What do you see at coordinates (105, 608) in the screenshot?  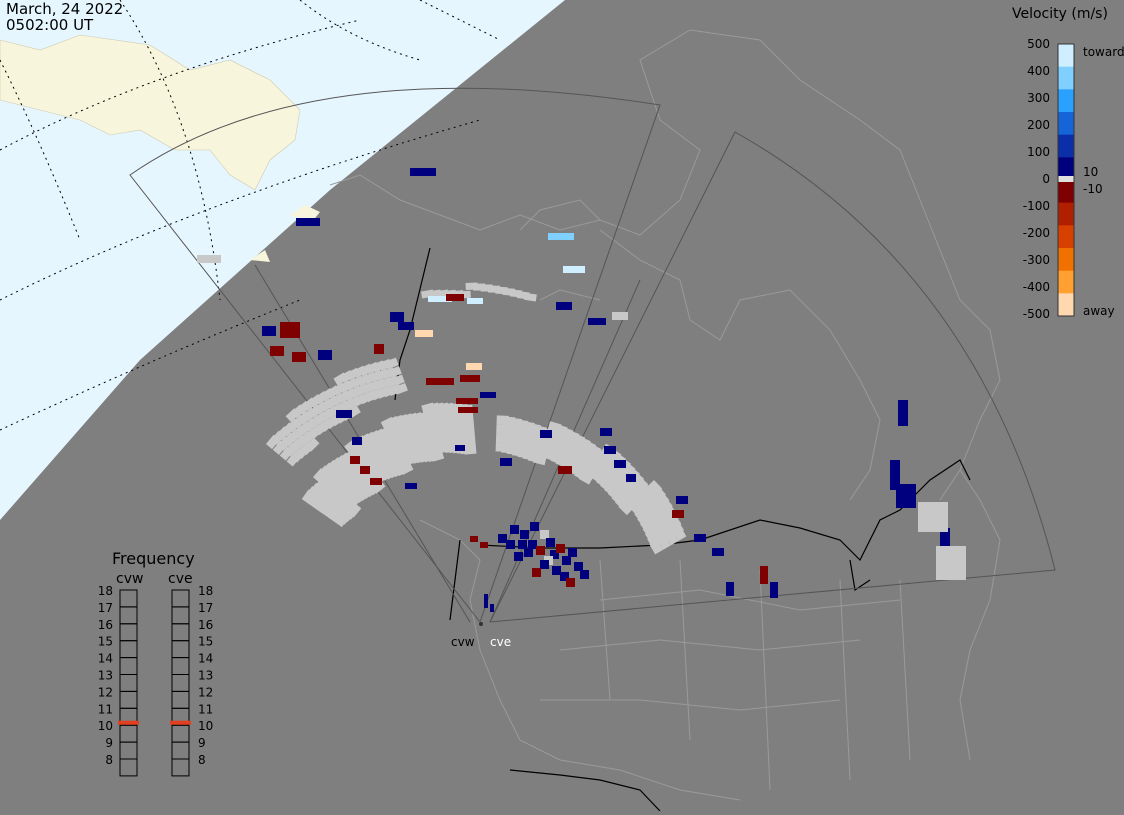 I see `frequency-level-label: 17` at bounding box center [105, 608].